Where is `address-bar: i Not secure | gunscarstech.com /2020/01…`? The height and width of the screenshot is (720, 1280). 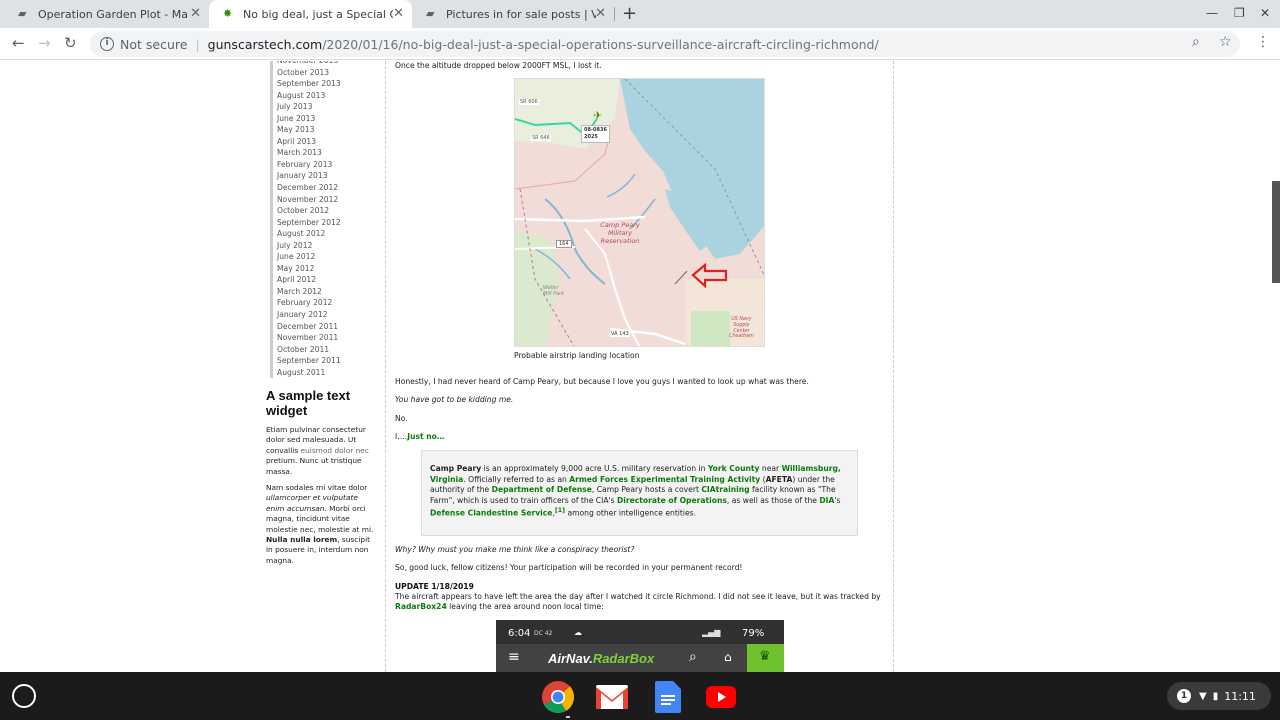 address-bar: i Not secure | gunscarstech.com /2020/01… is located at coordinates (665, 44).